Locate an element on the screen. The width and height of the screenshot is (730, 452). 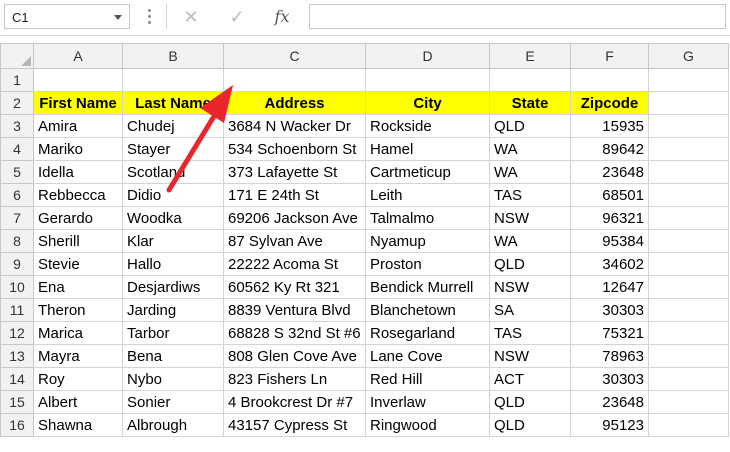
cell: Nyamup is located at coordinates (427, 241).